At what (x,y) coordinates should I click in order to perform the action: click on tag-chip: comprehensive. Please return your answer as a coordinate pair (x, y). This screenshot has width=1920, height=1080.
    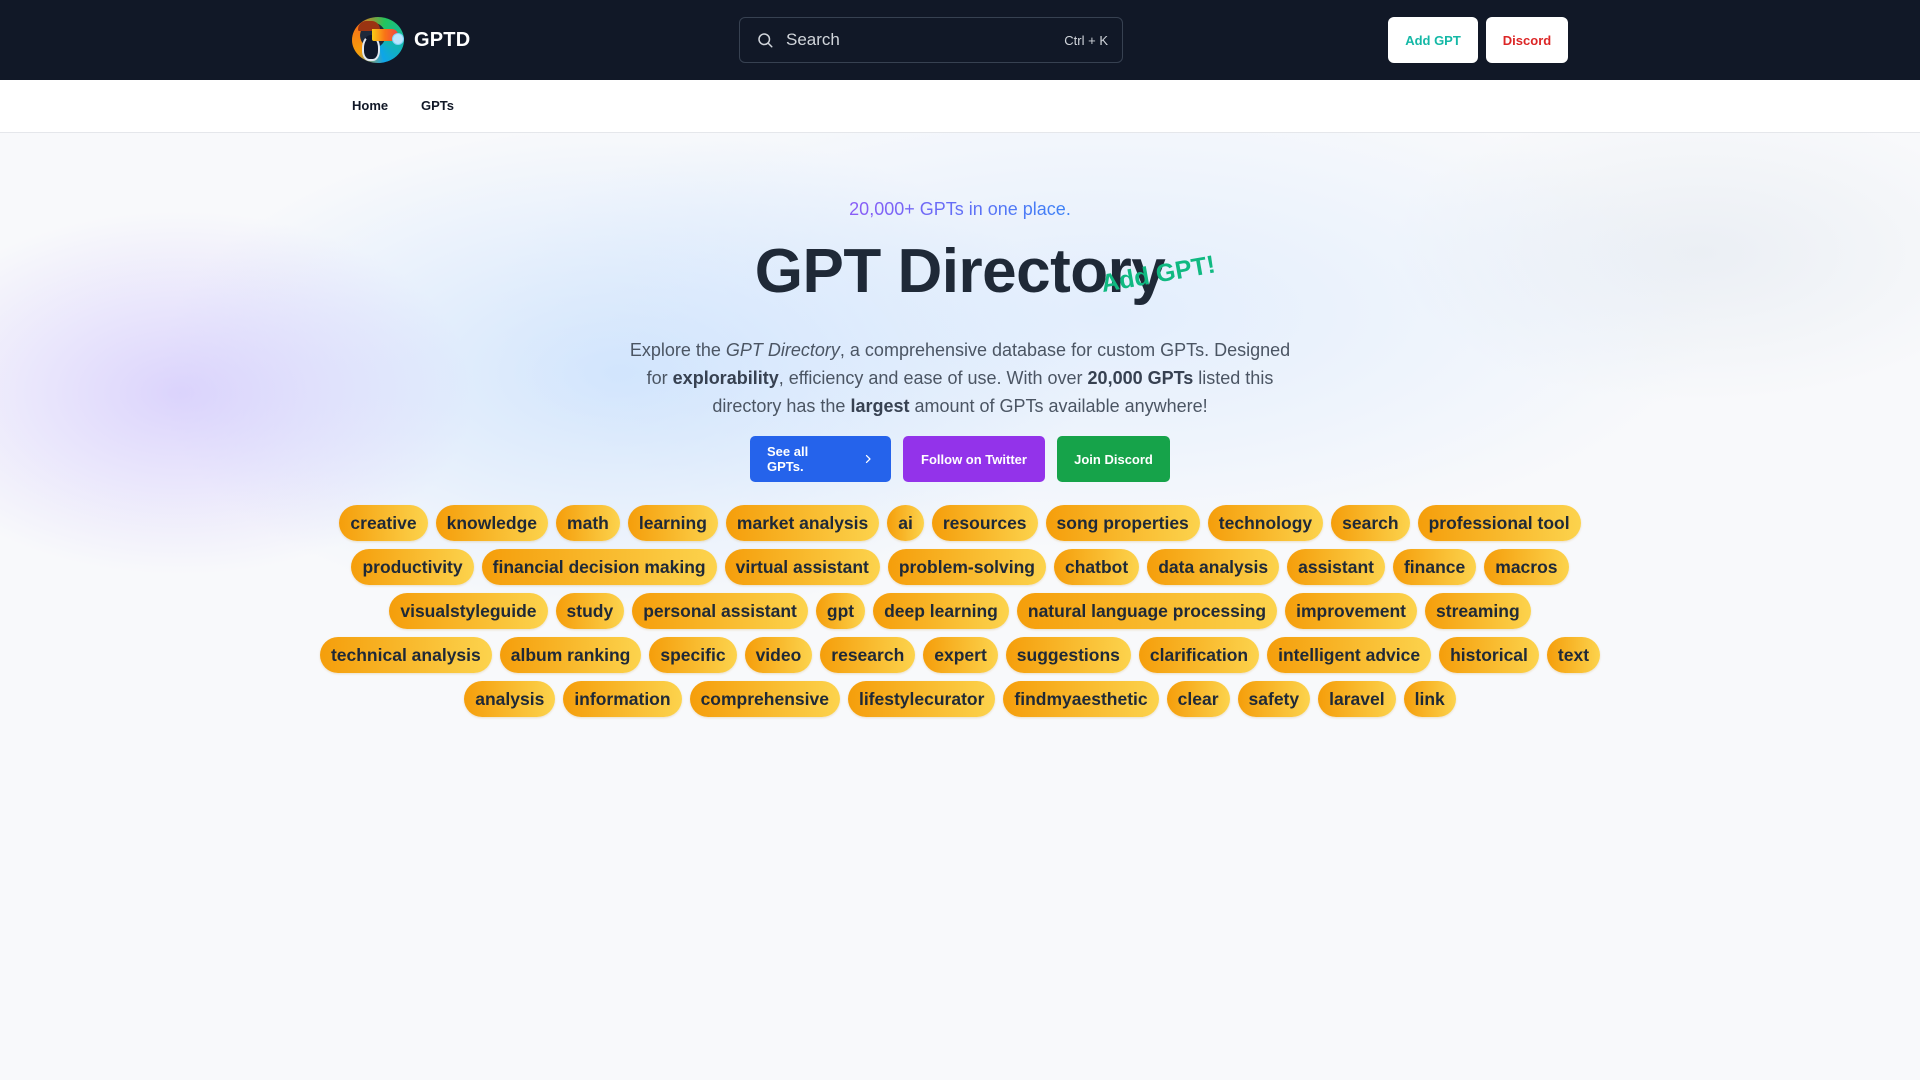
    Looking at the image, I should click on (764, 699).